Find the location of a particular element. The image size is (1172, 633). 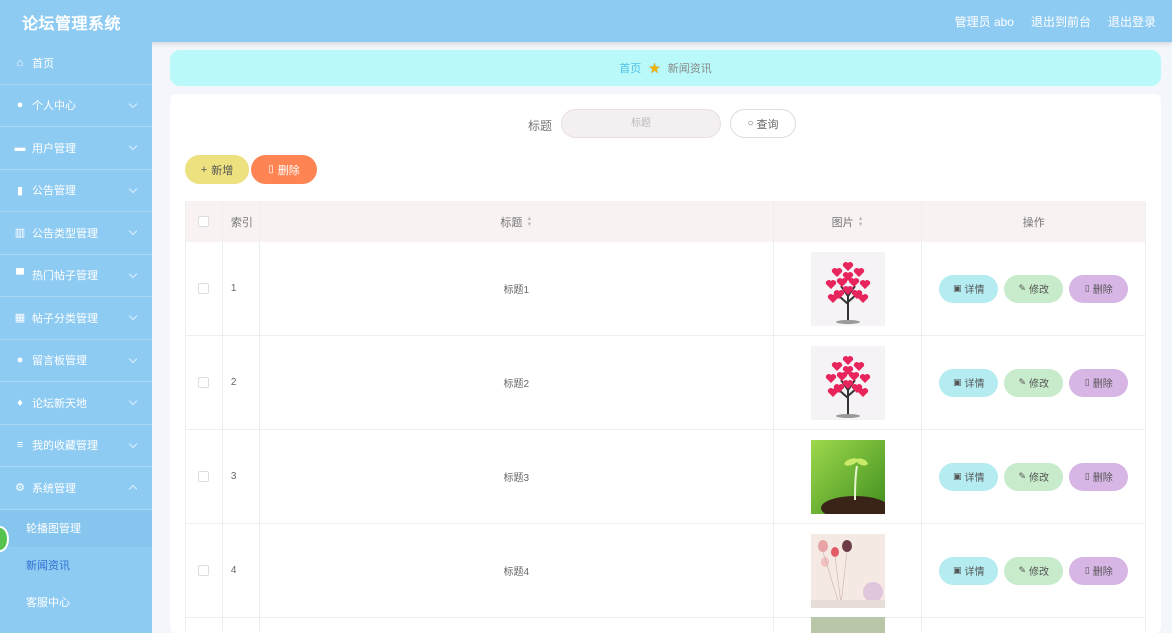

table-row: 3 标题3 ▣ 详情 ✎ 修改 ▯ 删除 is located at coordinates (665, 477).